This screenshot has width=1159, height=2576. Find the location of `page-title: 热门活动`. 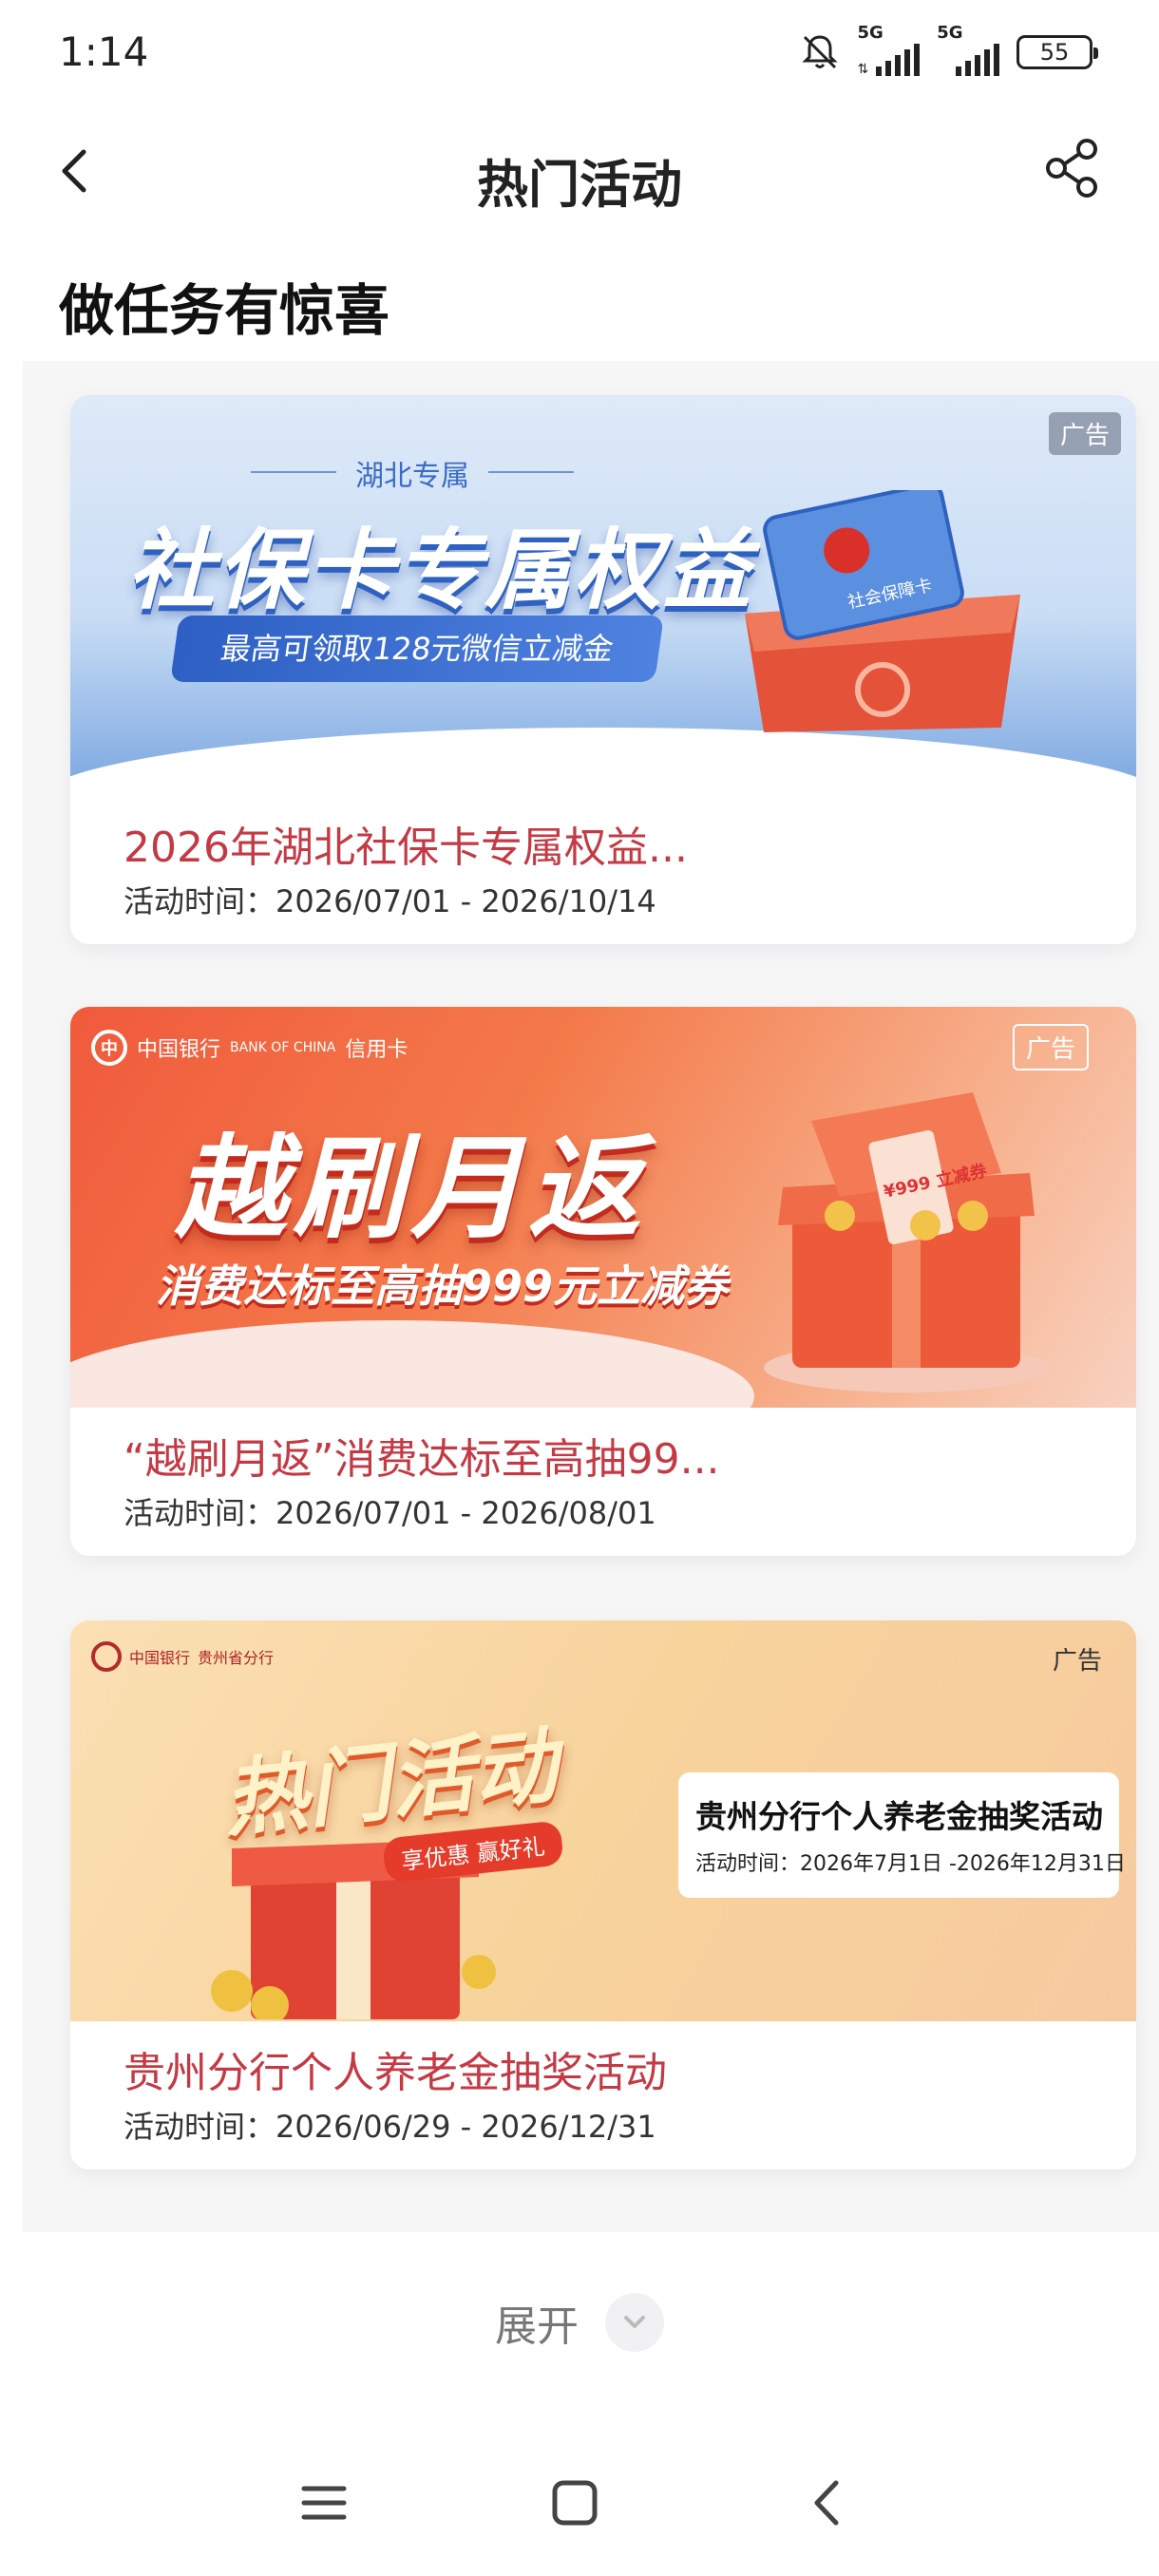

page-title: 热门活动 is located at coordinates (579, 185).